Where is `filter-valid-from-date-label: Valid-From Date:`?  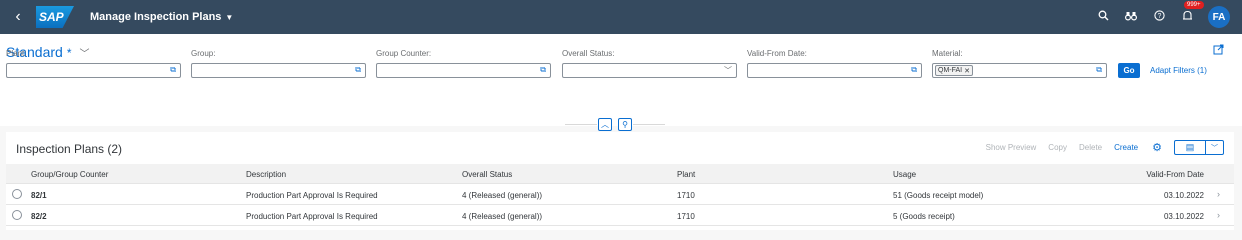
filter-valid-from-date-label: Valid-From Date: is located at coordinates (777, 53).